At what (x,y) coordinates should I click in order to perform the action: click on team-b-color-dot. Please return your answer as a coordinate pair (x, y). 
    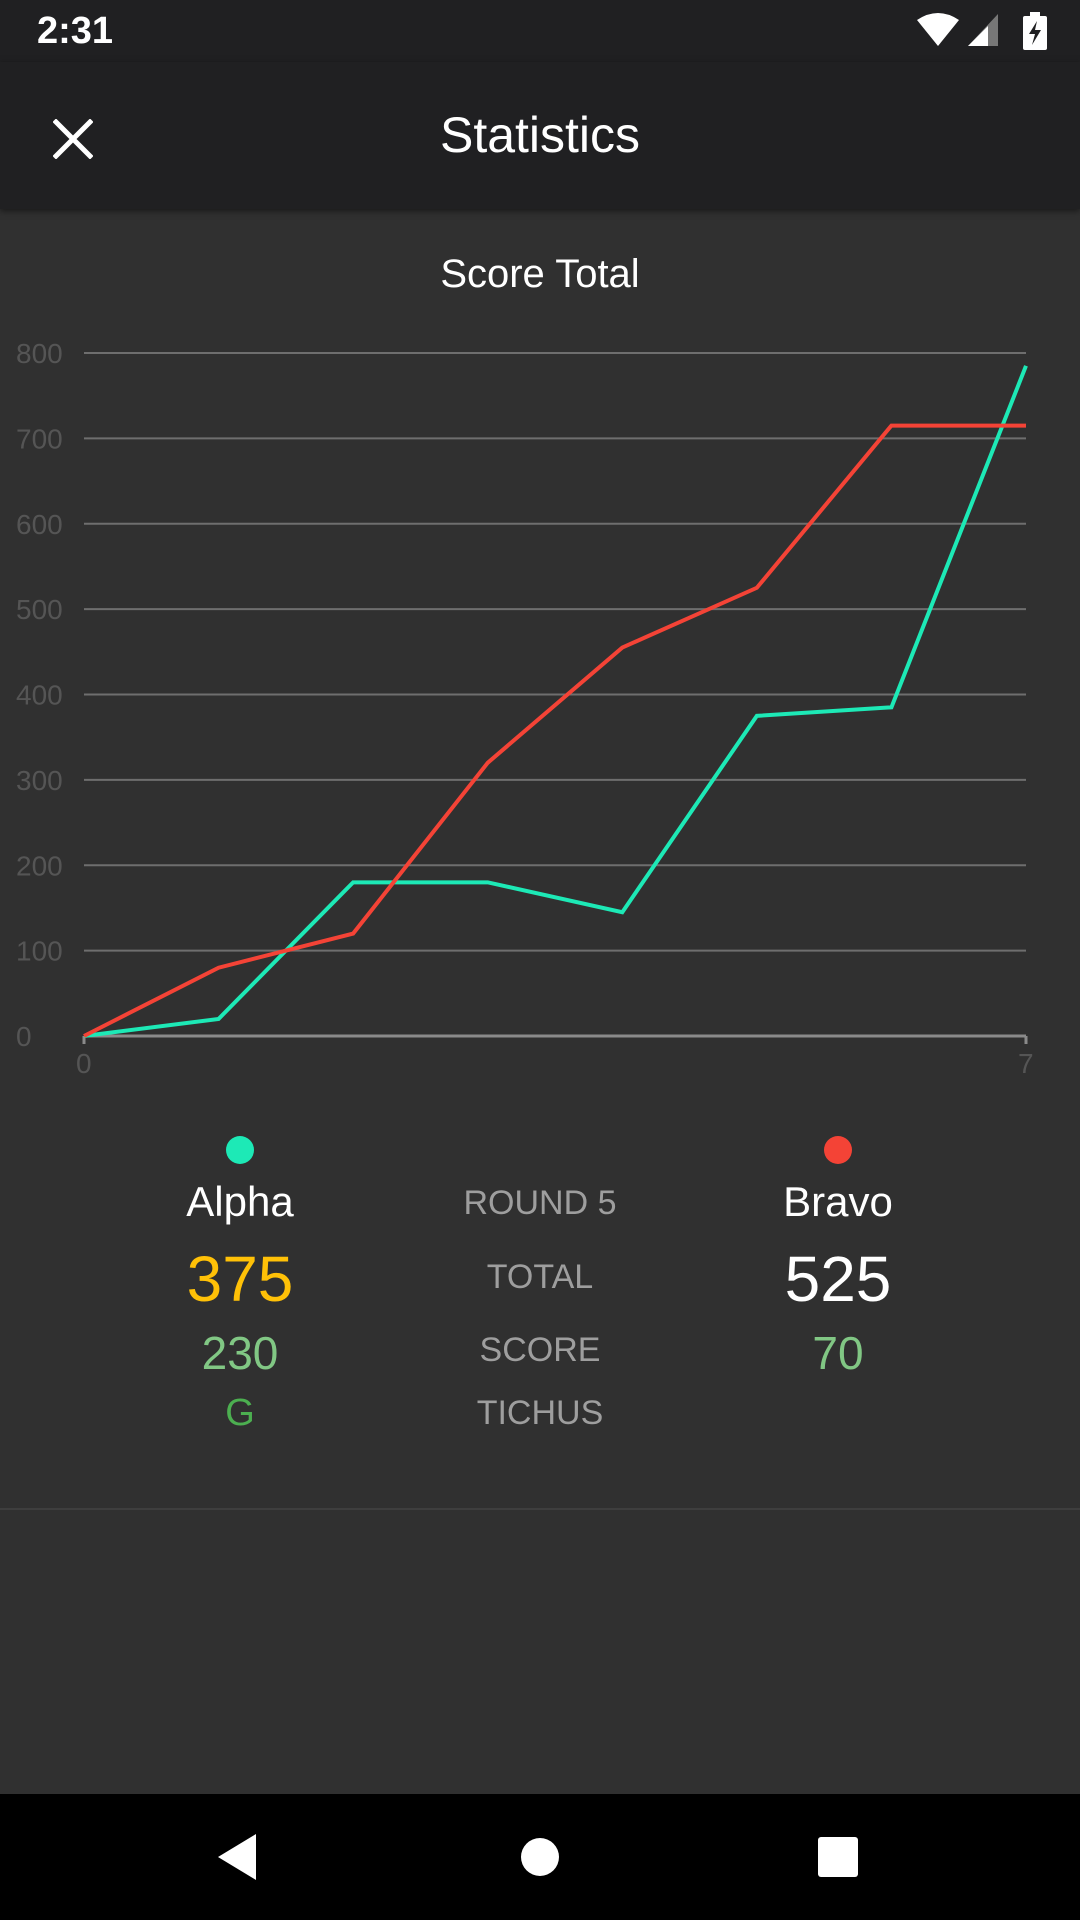
    Looking at the image, I should click on (838, 1150).